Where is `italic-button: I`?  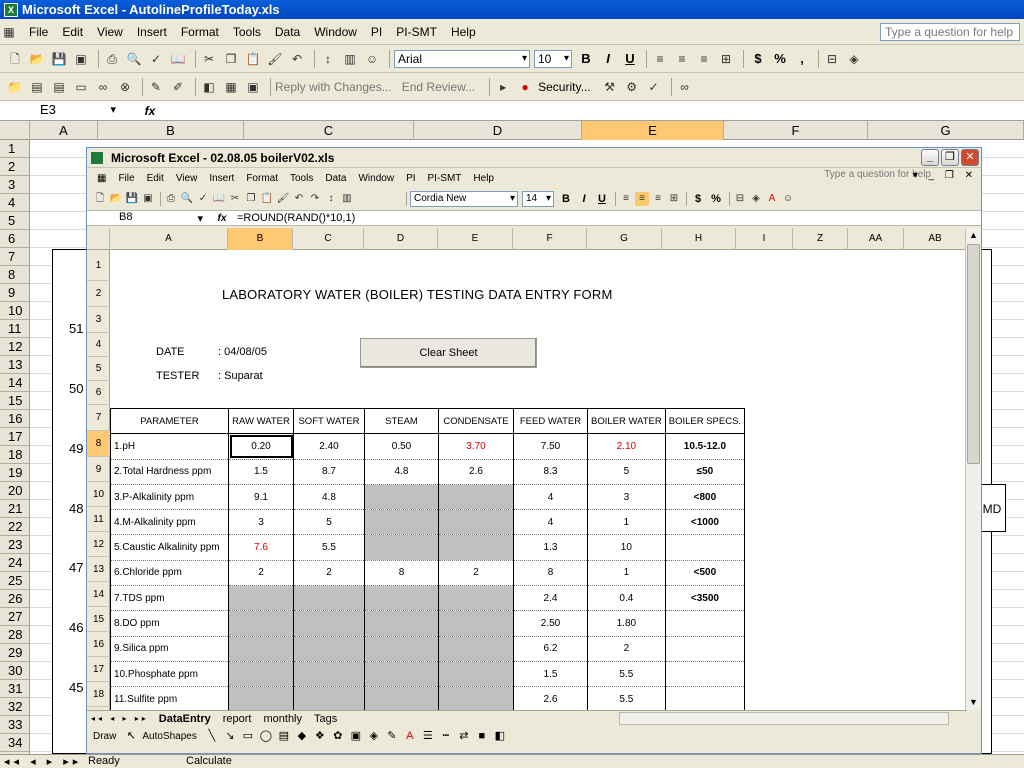
italic-button: I is located at coordinates (584, 199).